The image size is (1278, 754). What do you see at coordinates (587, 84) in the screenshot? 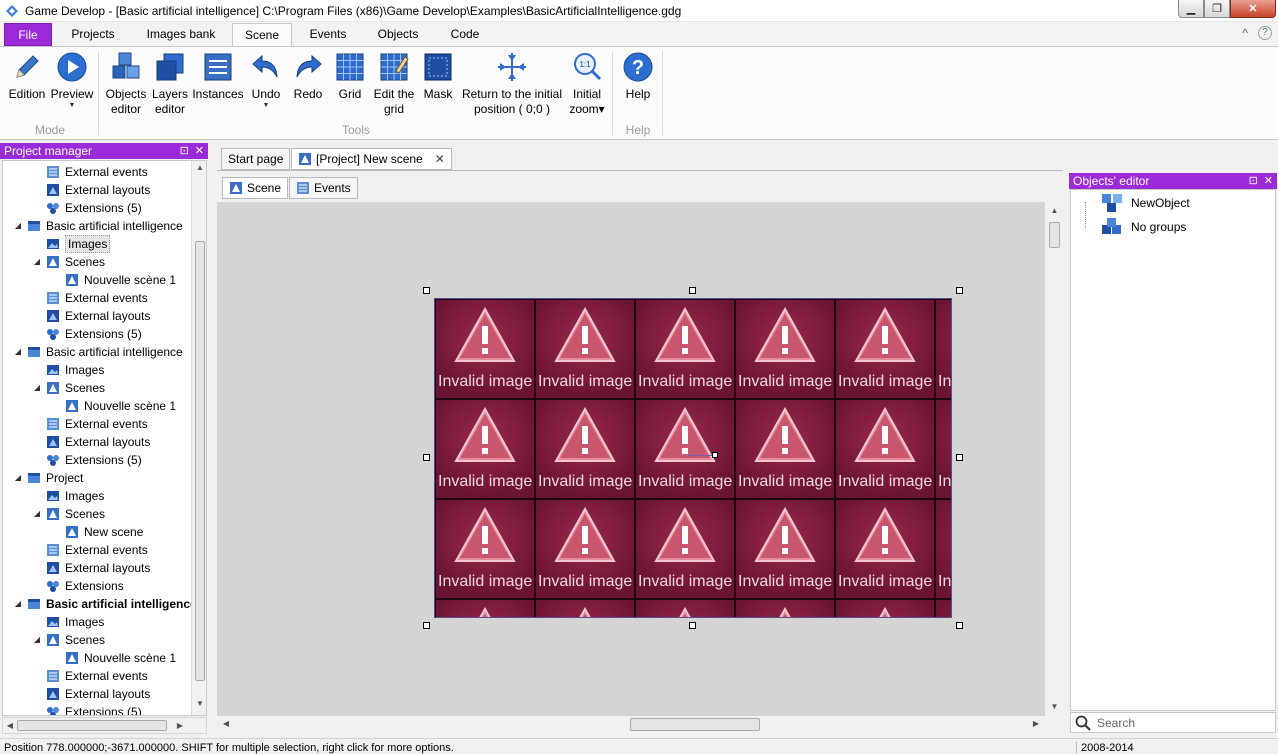
I see `initial-zoom-button: 1:1 Initial zoom▾` at bounding box center [587, 84].